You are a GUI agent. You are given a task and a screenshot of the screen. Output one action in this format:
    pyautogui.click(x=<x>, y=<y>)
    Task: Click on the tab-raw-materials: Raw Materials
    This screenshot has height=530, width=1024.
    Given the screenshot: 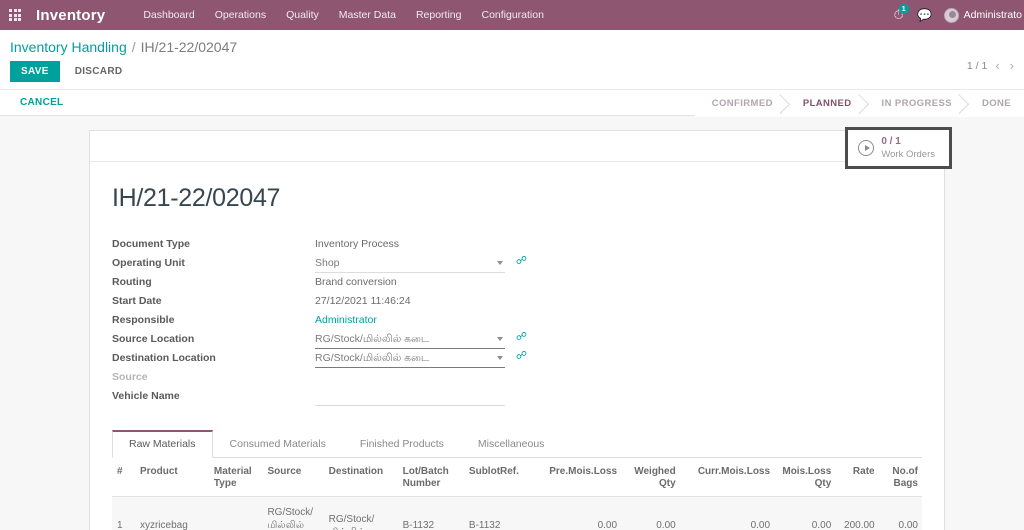 What is the action you would take?
    pyautogui.click(x=162, y=444)
    